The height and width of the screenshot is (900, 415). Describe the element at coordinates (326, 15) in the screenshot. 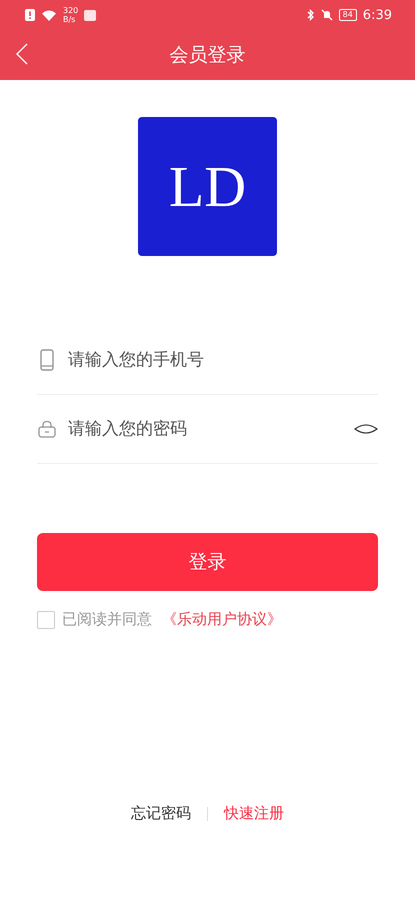

I see `muted-bell-icon` at that location.